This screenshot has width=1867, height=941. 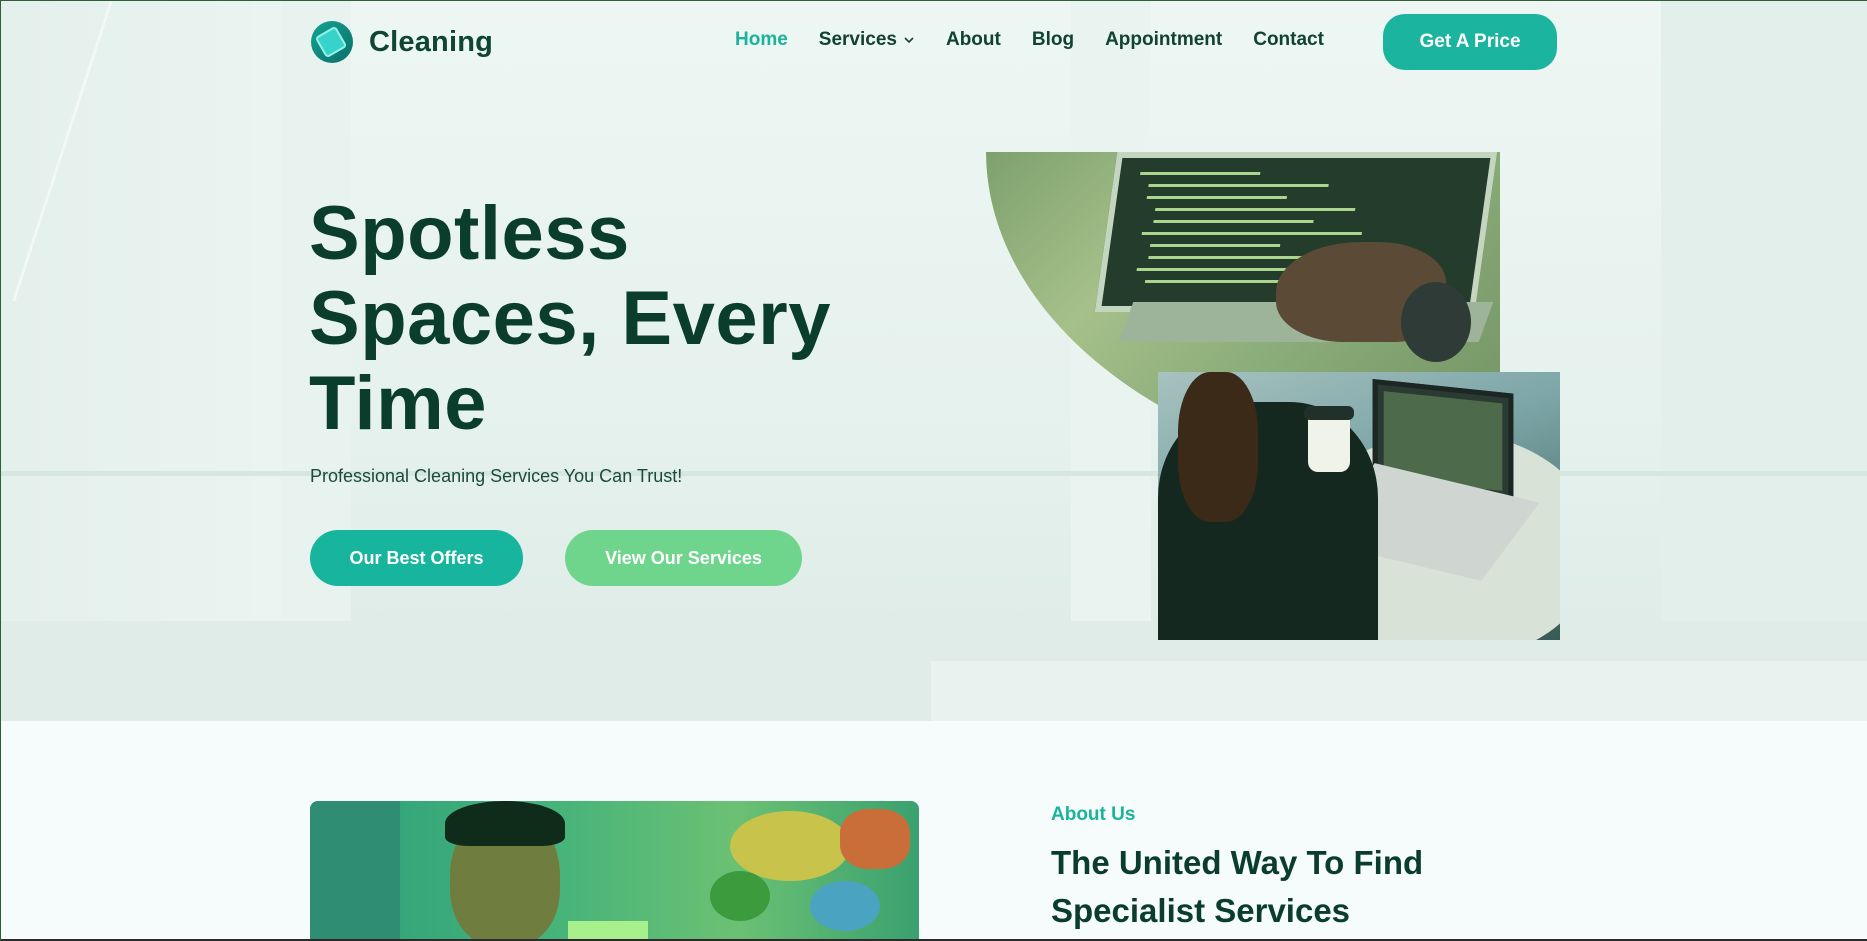 I want to click on chevron-down-icon, so click(x=909, y=40).